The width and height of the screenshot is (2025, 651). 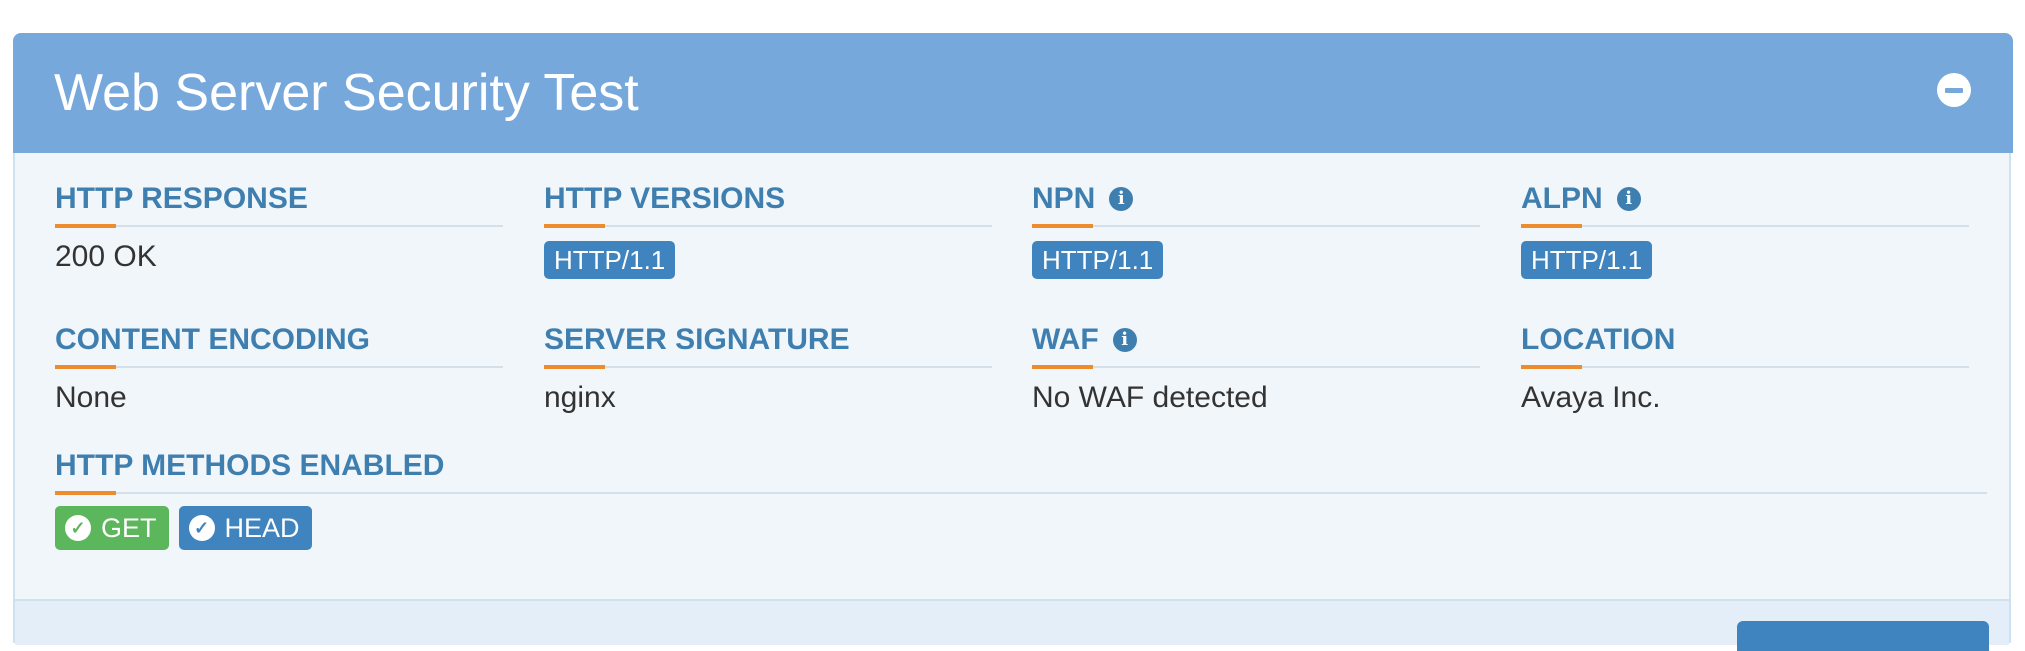 What do you see at coordinates (1745, 229) in the screenshot?
I see `field-alpn: ALPN i HTTP/1.1` at bounding box center [1745, 229].